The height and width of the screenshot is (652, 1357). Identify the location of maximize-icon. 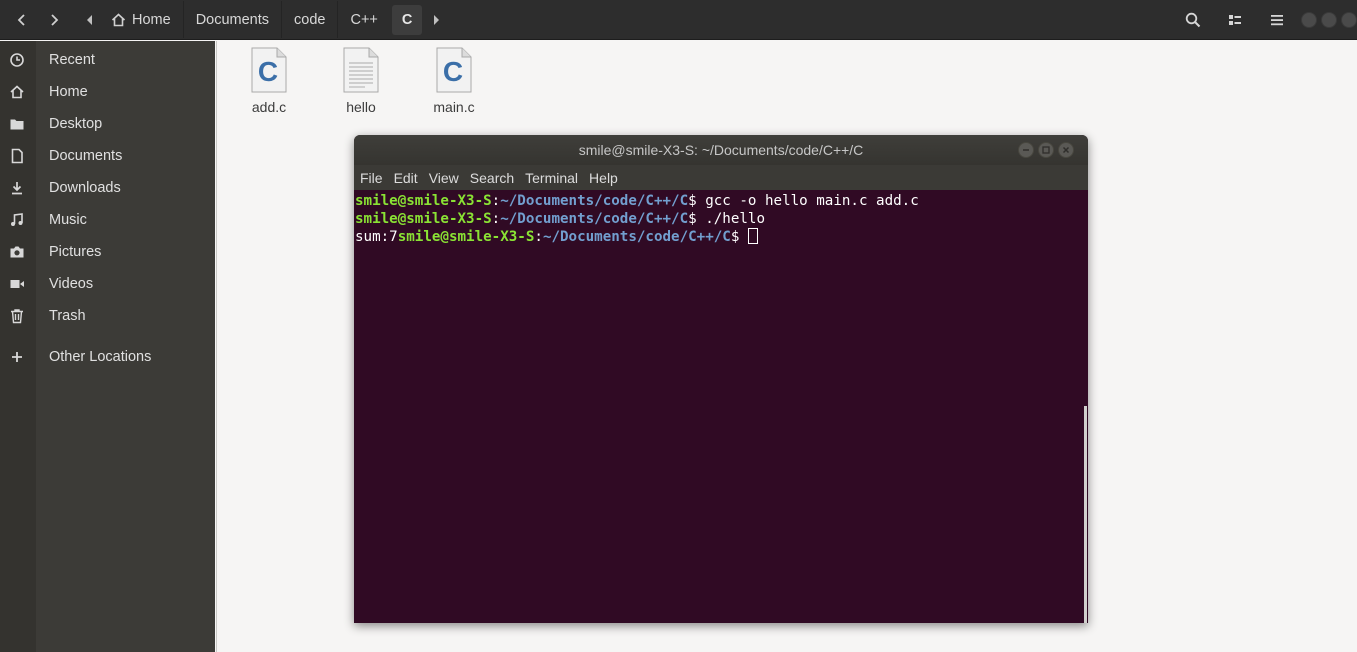
(1046, 150).